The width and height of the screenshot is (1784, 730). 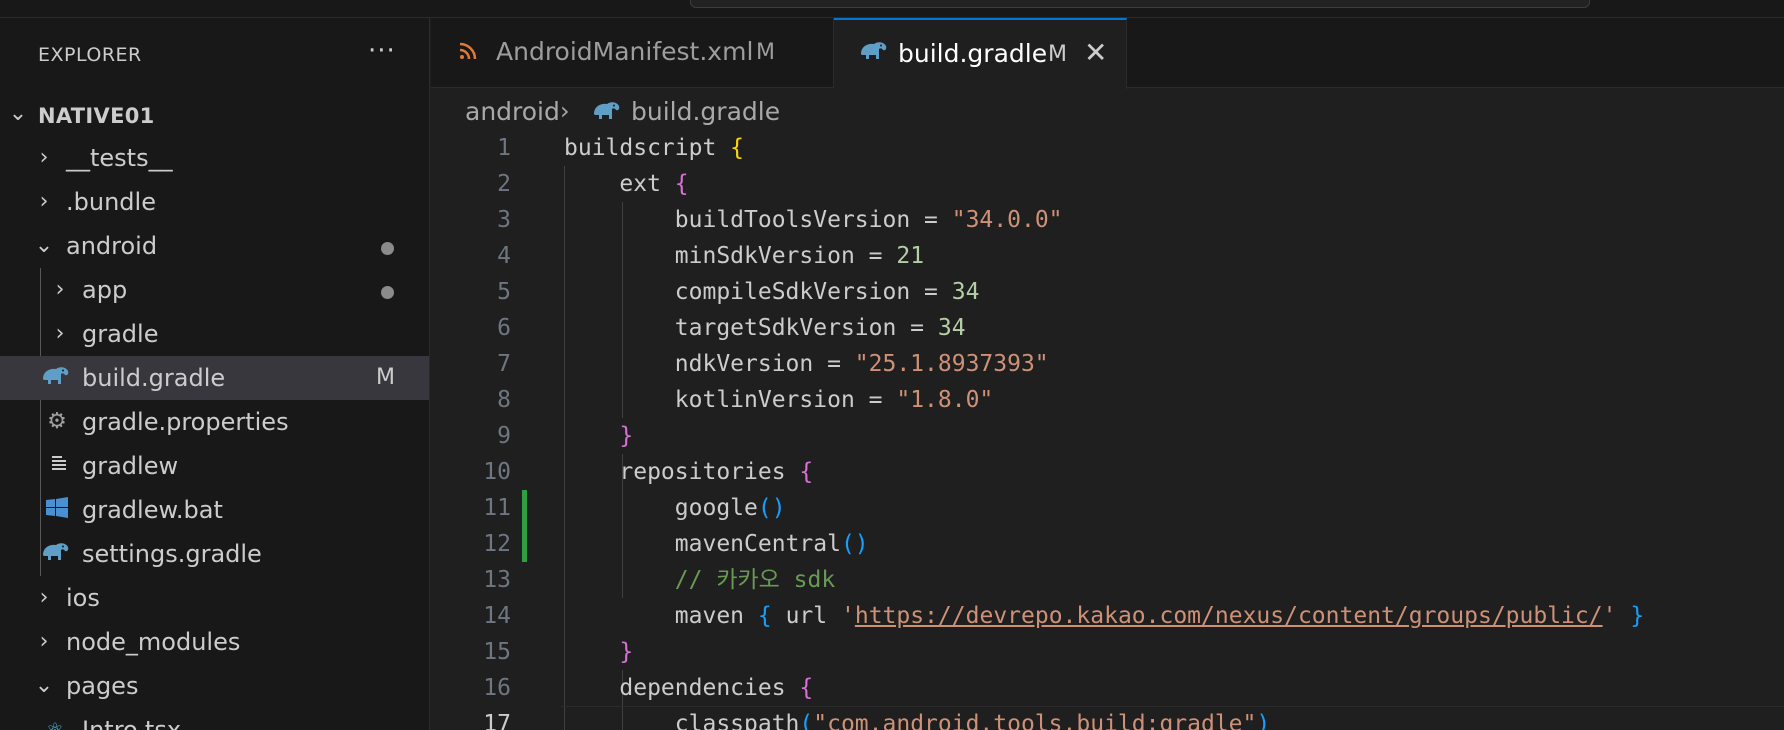 I want to click on breadcrumb-folder: android, so click(x=512, y=112).